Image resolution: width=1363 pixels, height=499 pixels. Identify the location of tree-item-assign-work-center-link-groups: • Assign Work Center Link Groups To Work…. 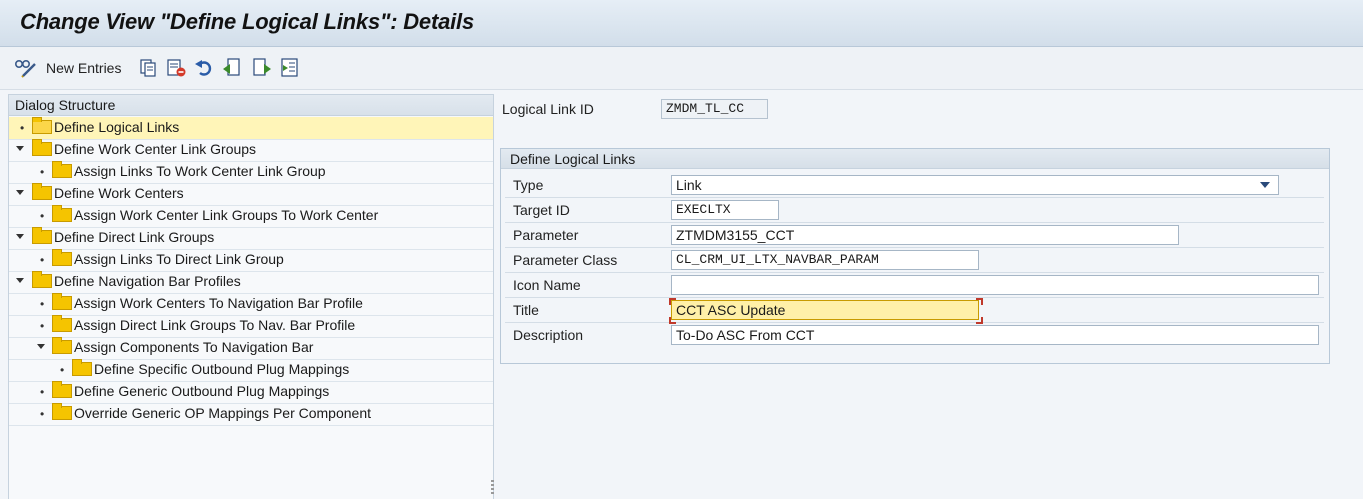
(251, 216).